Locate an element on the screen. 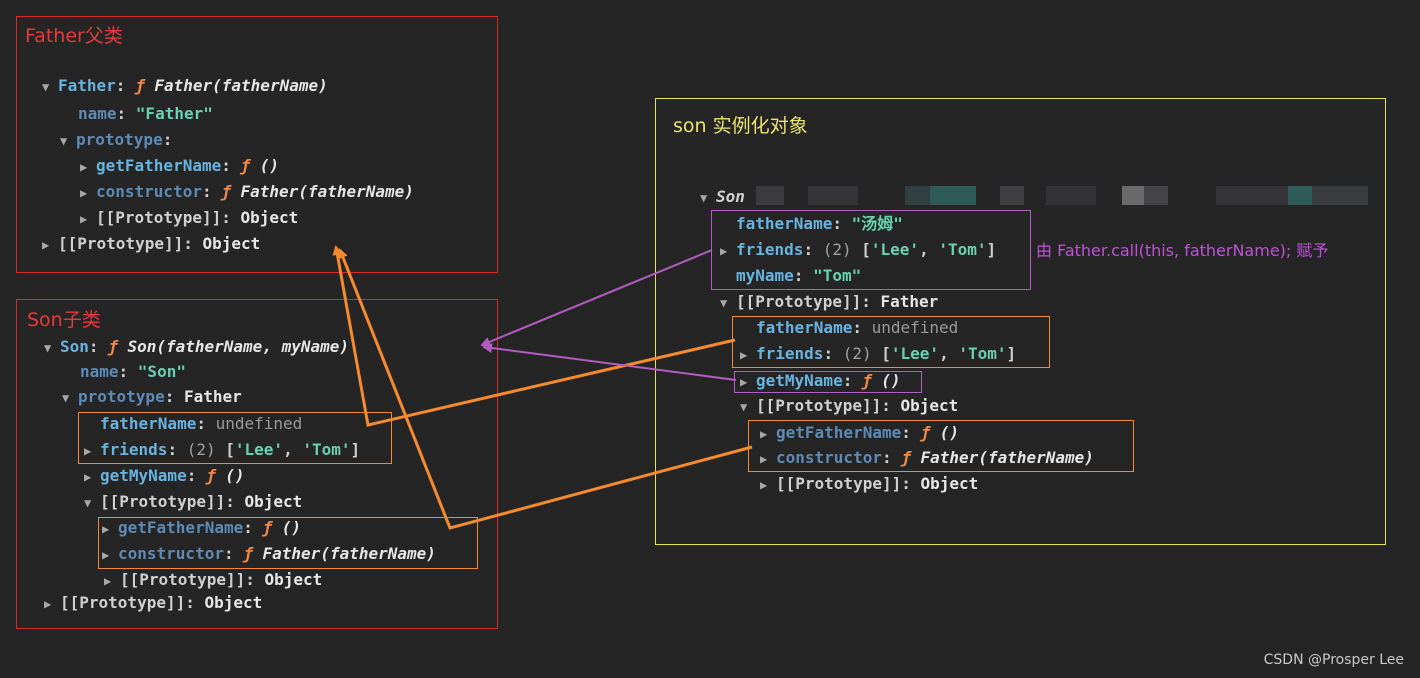  watermark: CSDN @Prosper Lee is located at coordinates (1333, 660).